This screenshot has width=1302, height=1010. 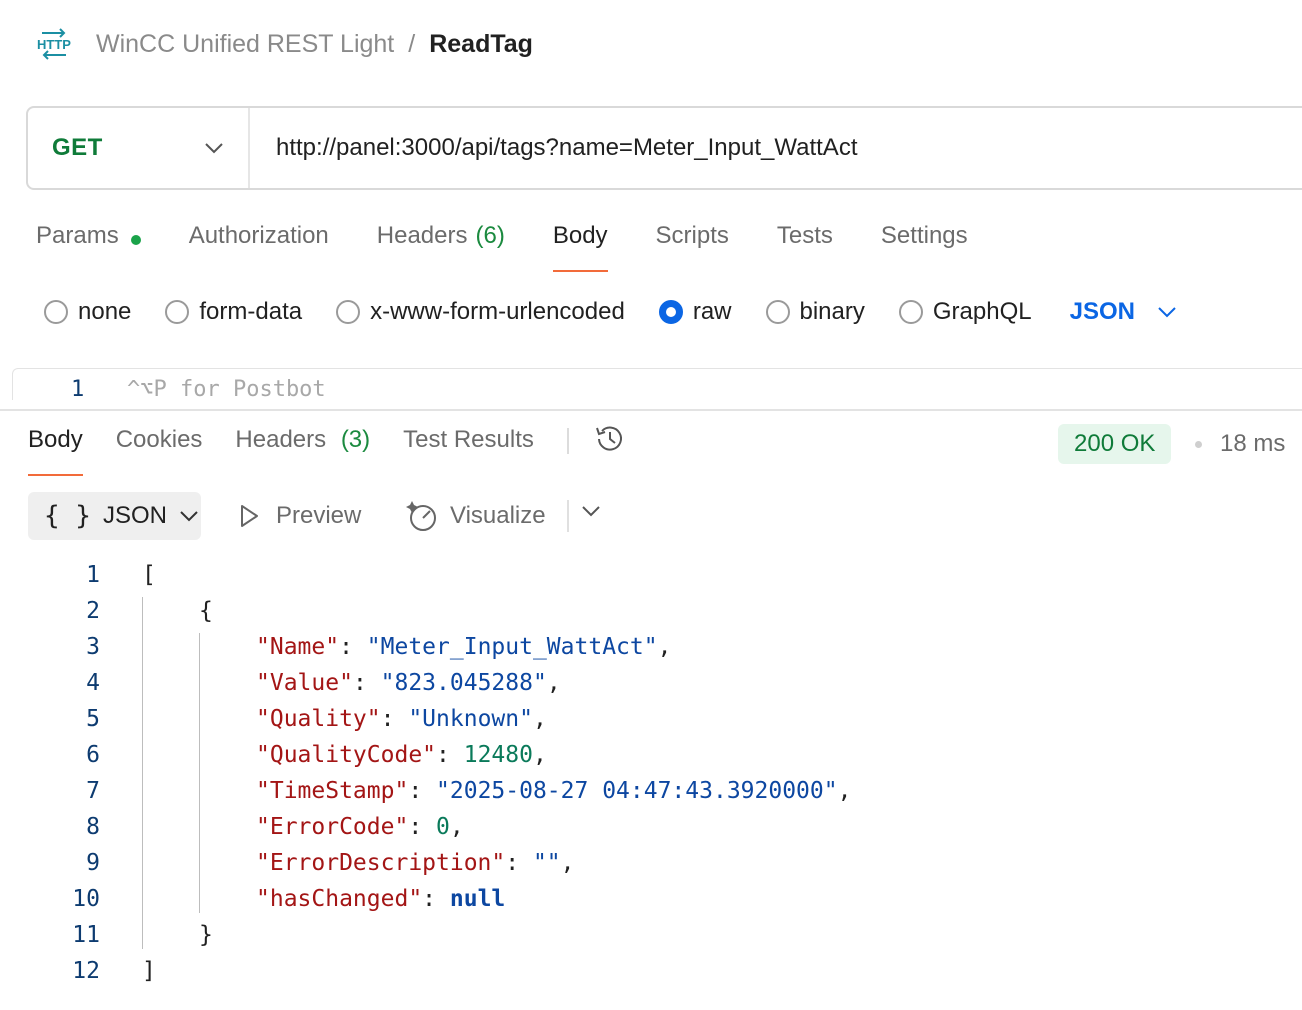 What do you see at coordinates (381, 863) in the screenshot?
I see `json-token-key: "ErrorDescription"` at bounding box center [381, 863].